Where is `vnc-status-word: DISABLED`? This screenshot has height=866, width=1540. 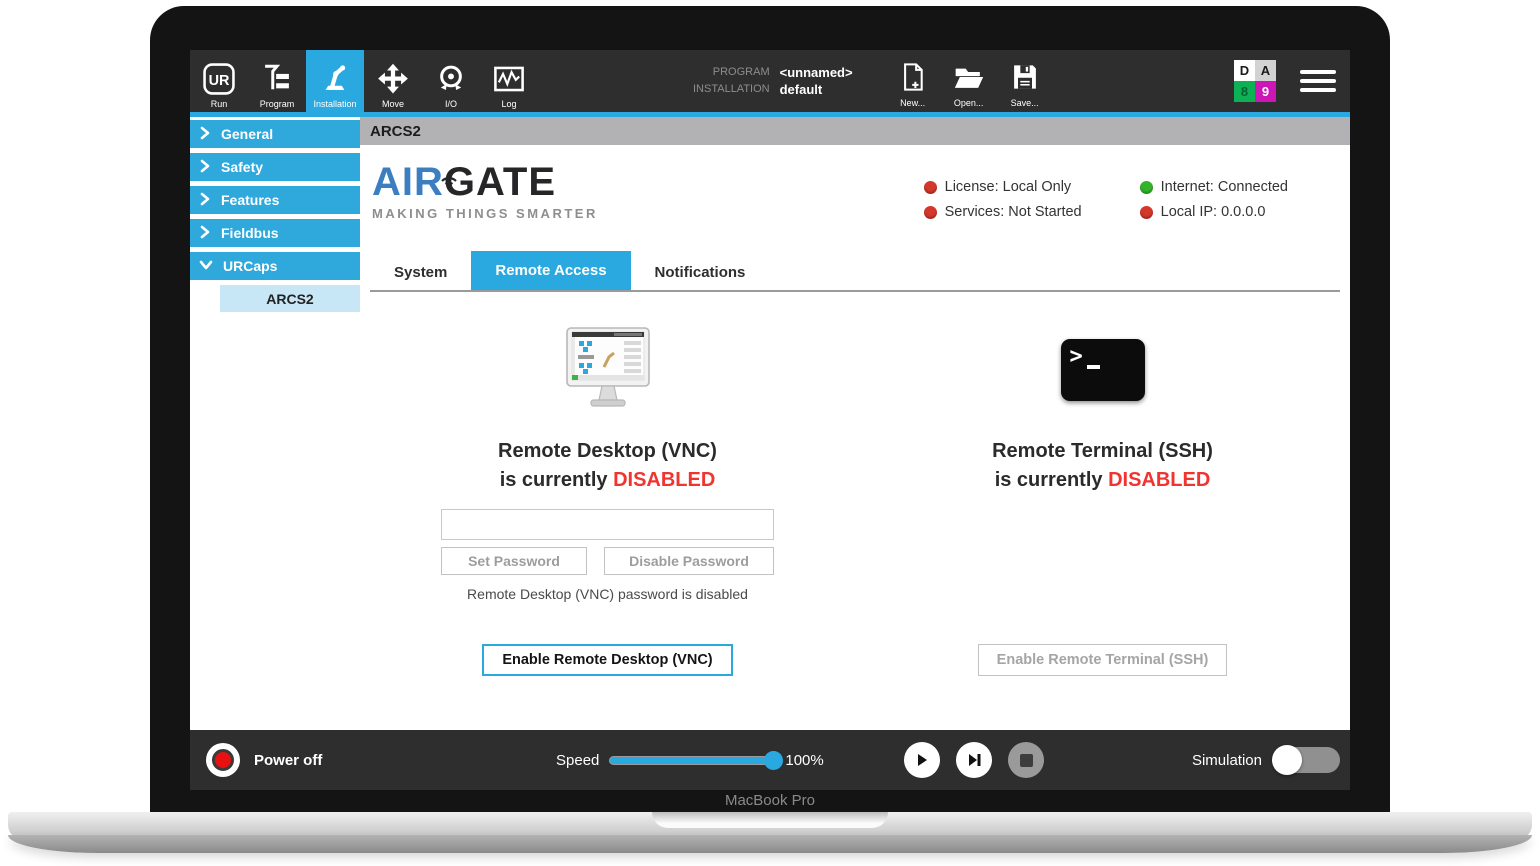 vnc-status-word: DISABLED is located at coordinates (664, 480).